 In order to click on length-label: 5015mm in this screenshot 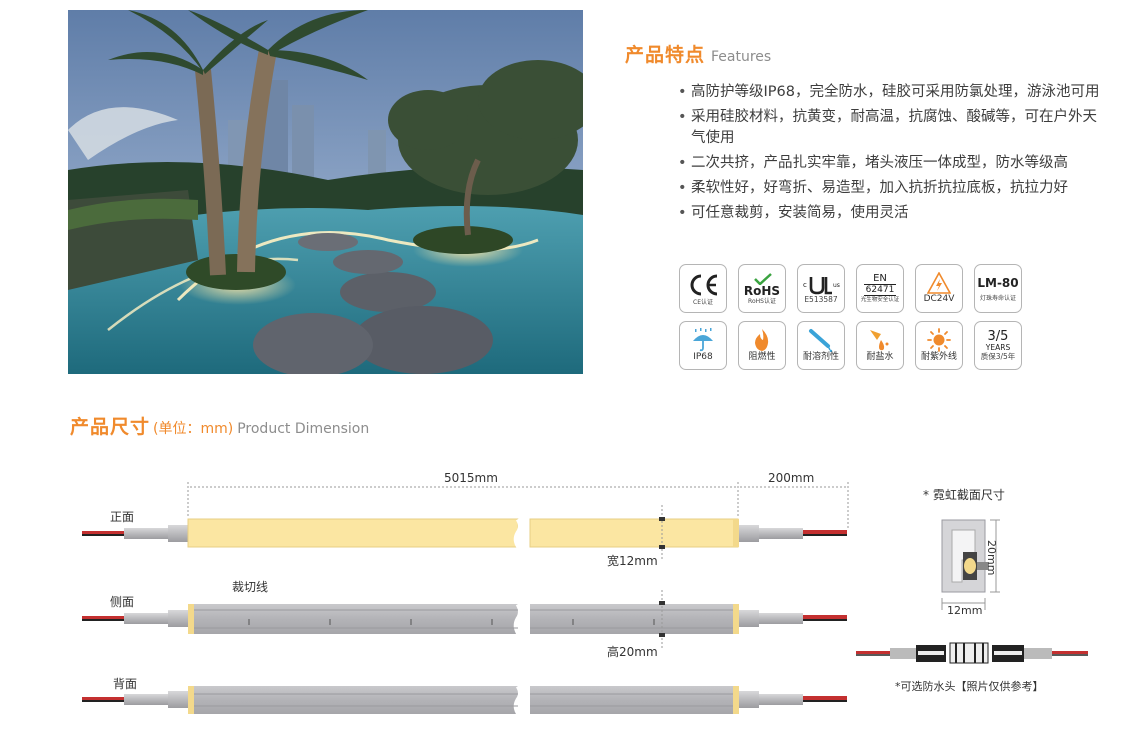, I will do `click(471, 478)`.